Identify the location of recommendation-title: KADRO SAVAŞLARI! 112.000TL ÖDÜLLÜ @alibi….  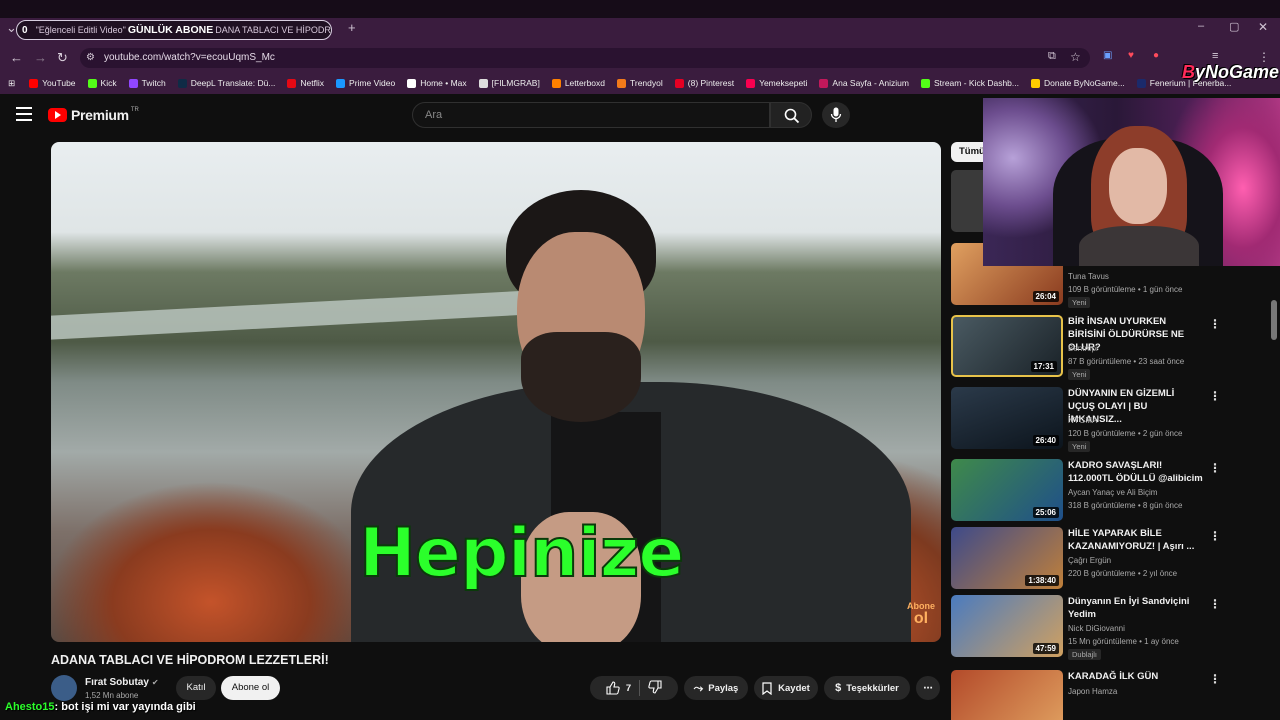
(1135, 472).